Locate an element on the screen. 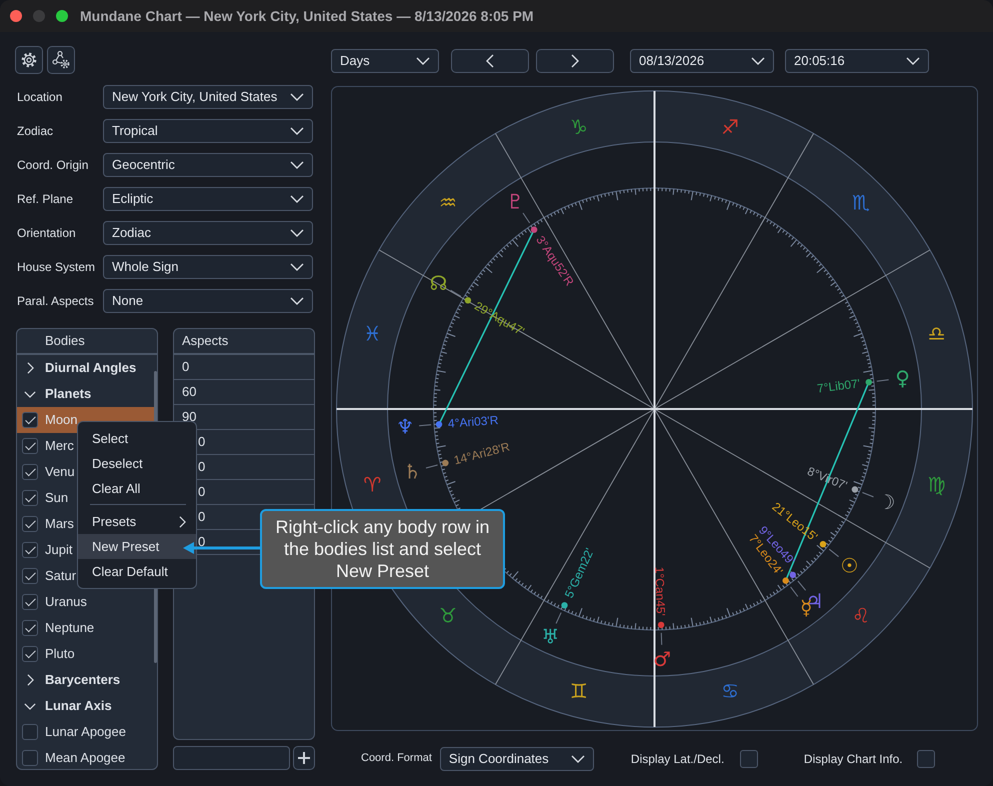  planet-symbol: ♅ is located at coordinates (550, 636).